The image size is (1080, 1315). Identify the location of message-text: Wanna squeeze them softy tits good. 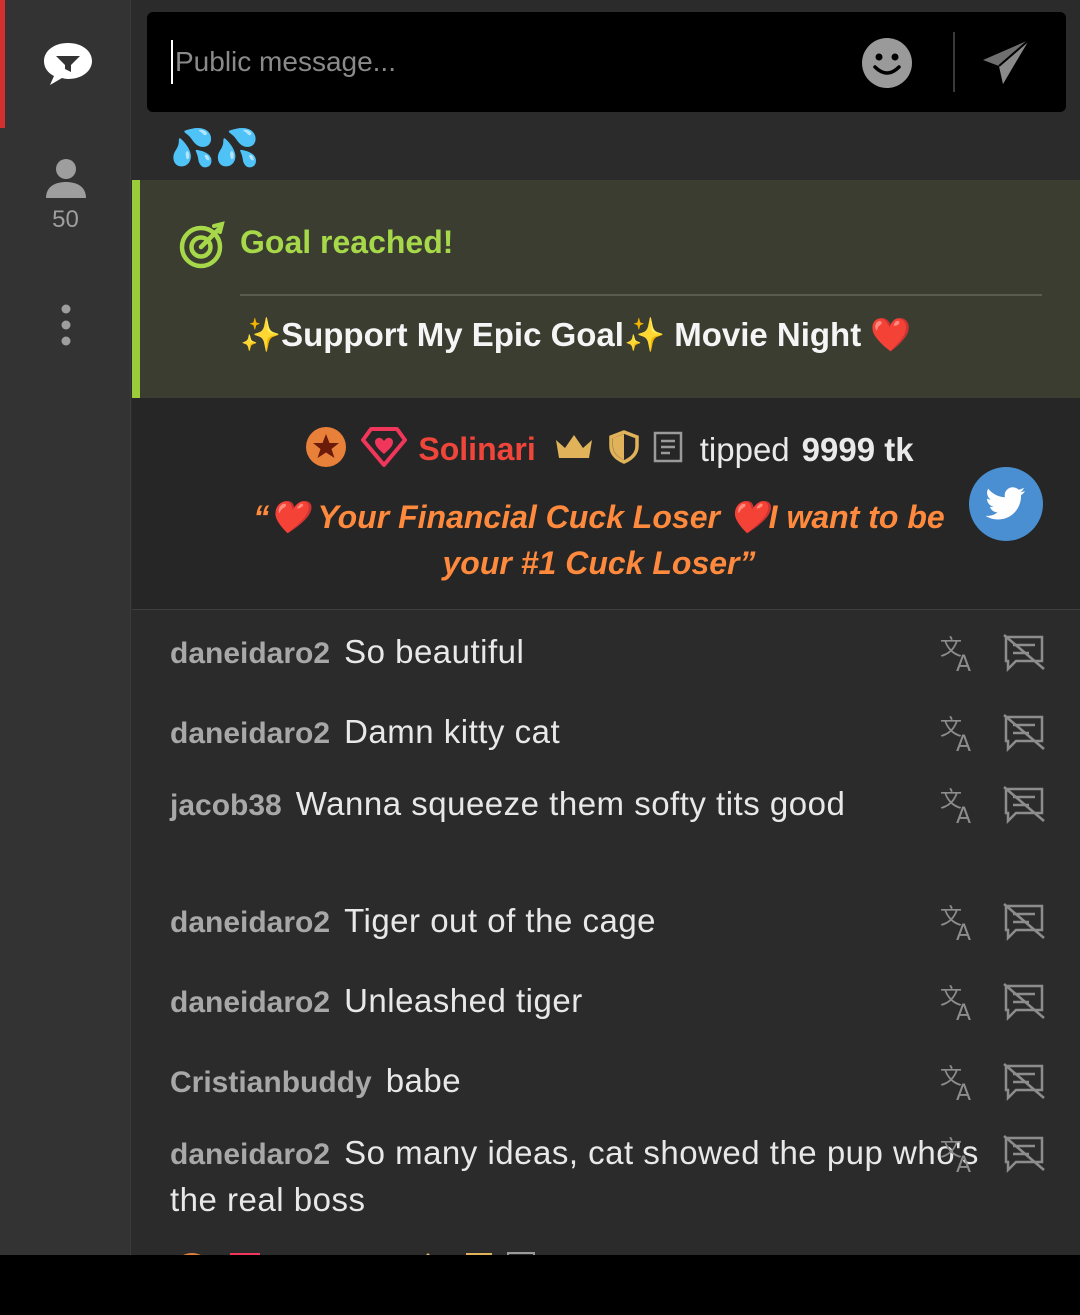
(570, 803).